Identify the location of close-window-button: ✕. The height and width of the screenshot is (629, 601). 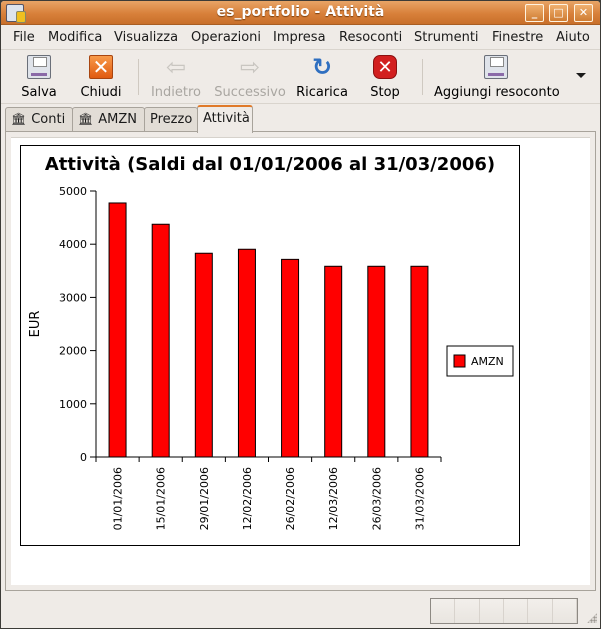
(583, 13).